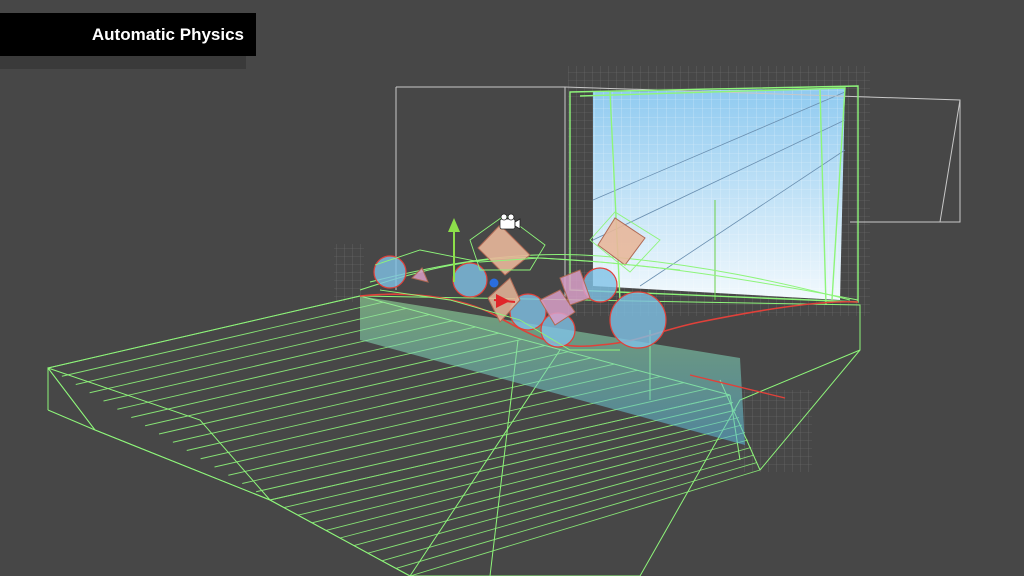 The height and width of the screenshot is (576, 1024). I want to click on sky-backdrop, so click(719, 194).